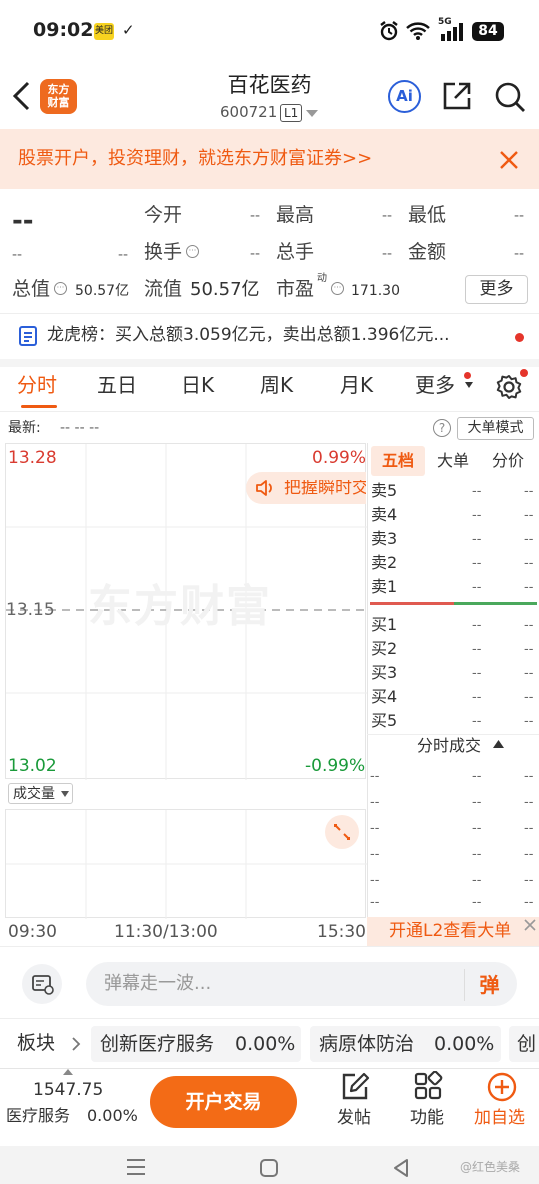 The height and width of the screenshot is (1184, 539). I want to click on volume-label: 总手, so click(295, 252).